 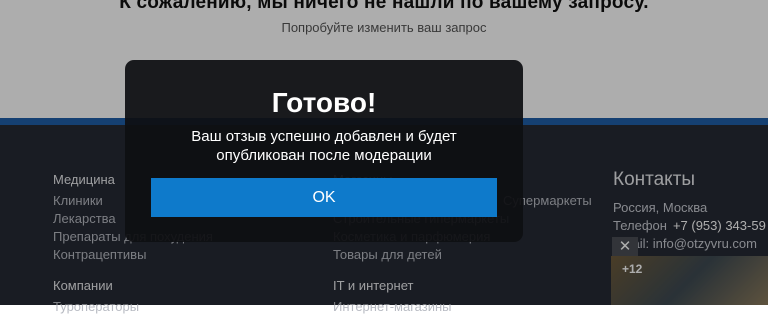 What do you see at coordinates (324, 197) in the screenshot?
I see `ok-button: OK` at bounding box center [324, 197].